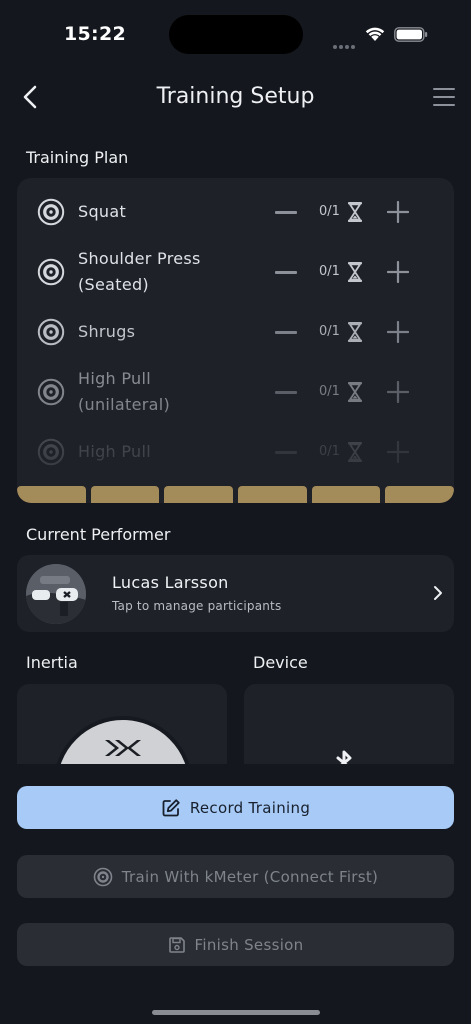 The width and height of the screenshot is (471, 1024). I want to click on scroll-fade, so click(235, 448).